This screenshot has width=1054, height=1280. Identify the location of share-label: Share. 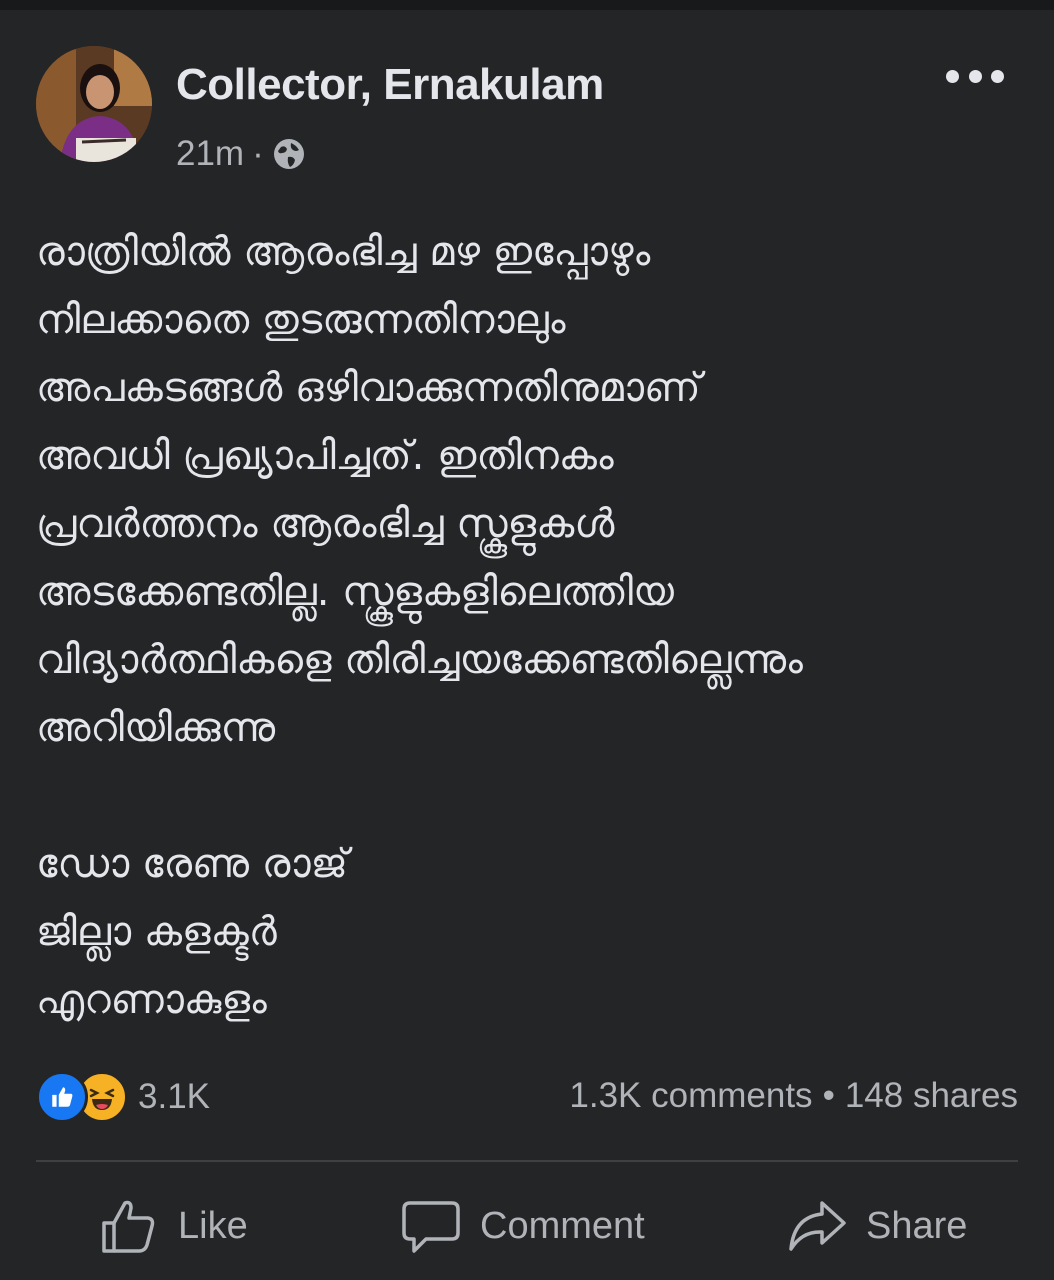
(917, 1225).